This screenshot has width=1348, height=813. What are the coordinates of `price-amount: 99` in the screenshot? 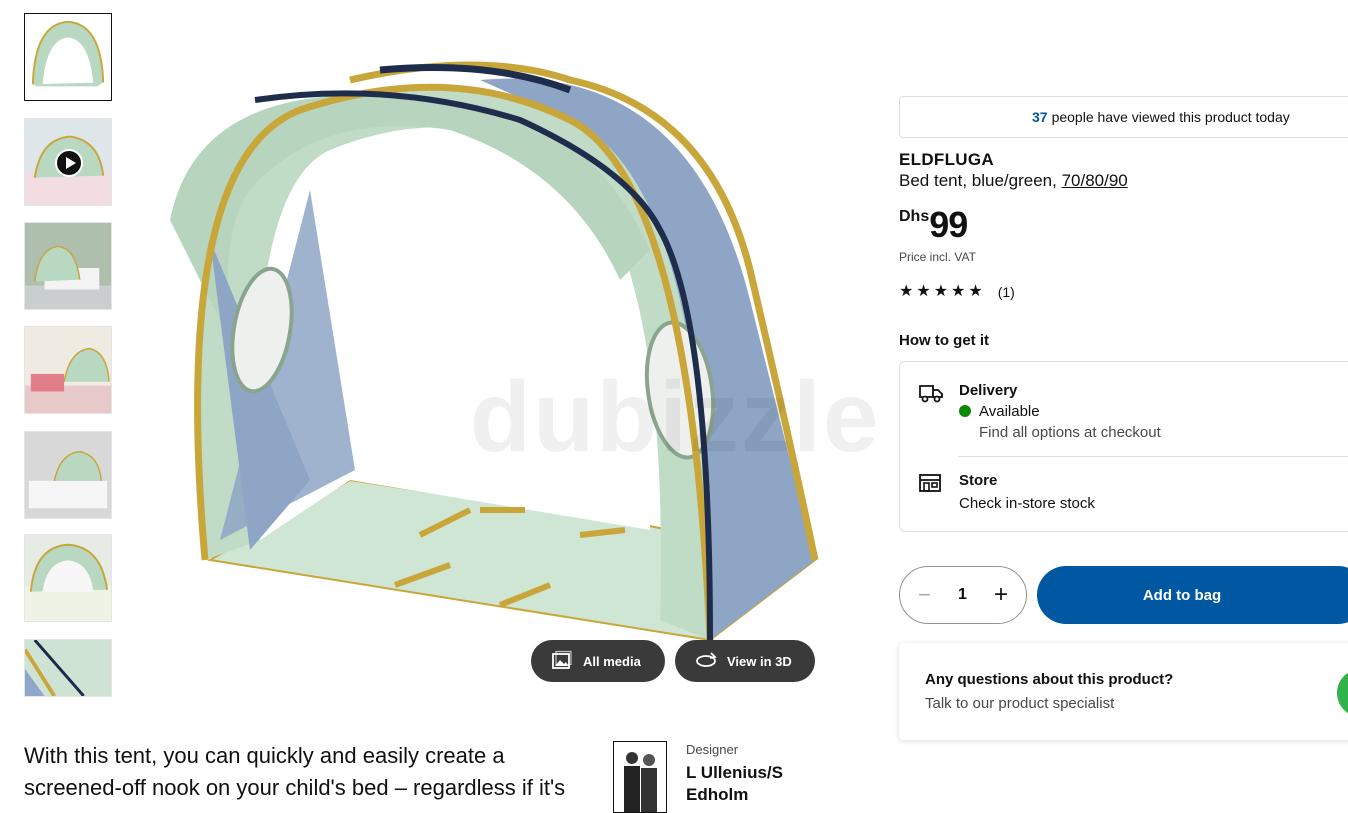 It's located at (948, 224).